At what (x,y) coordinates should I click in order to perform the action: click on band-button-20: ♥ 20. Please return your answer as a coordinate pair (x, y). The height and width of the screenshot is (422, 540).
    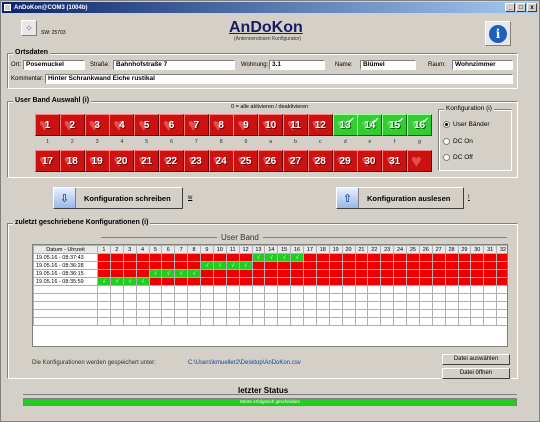
    Looking at the image, I should click on (122, 161).